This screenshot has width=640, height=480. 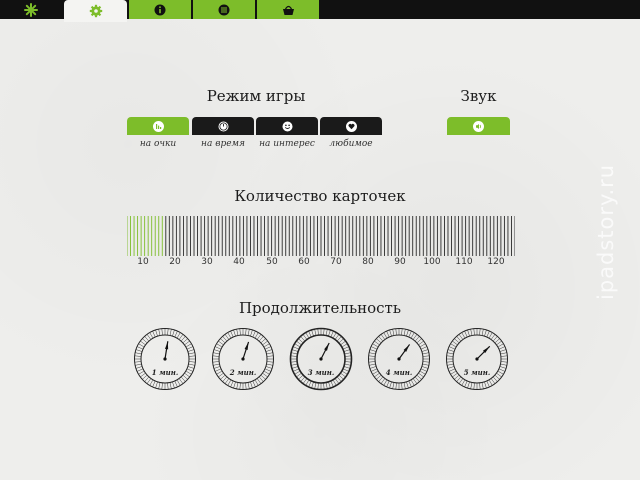 I want to click on asterisk-icon, so click(x=31, y=9).